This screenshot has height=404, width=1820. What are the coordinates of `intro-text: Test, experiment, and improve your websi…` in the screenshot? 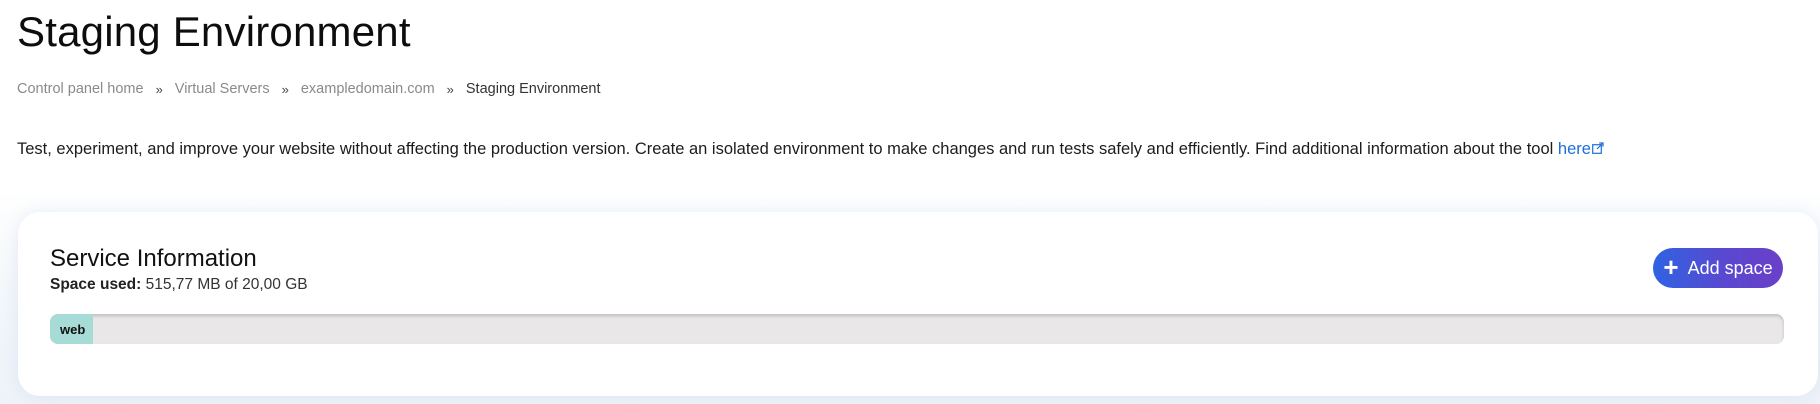 It's located at (787, 149).